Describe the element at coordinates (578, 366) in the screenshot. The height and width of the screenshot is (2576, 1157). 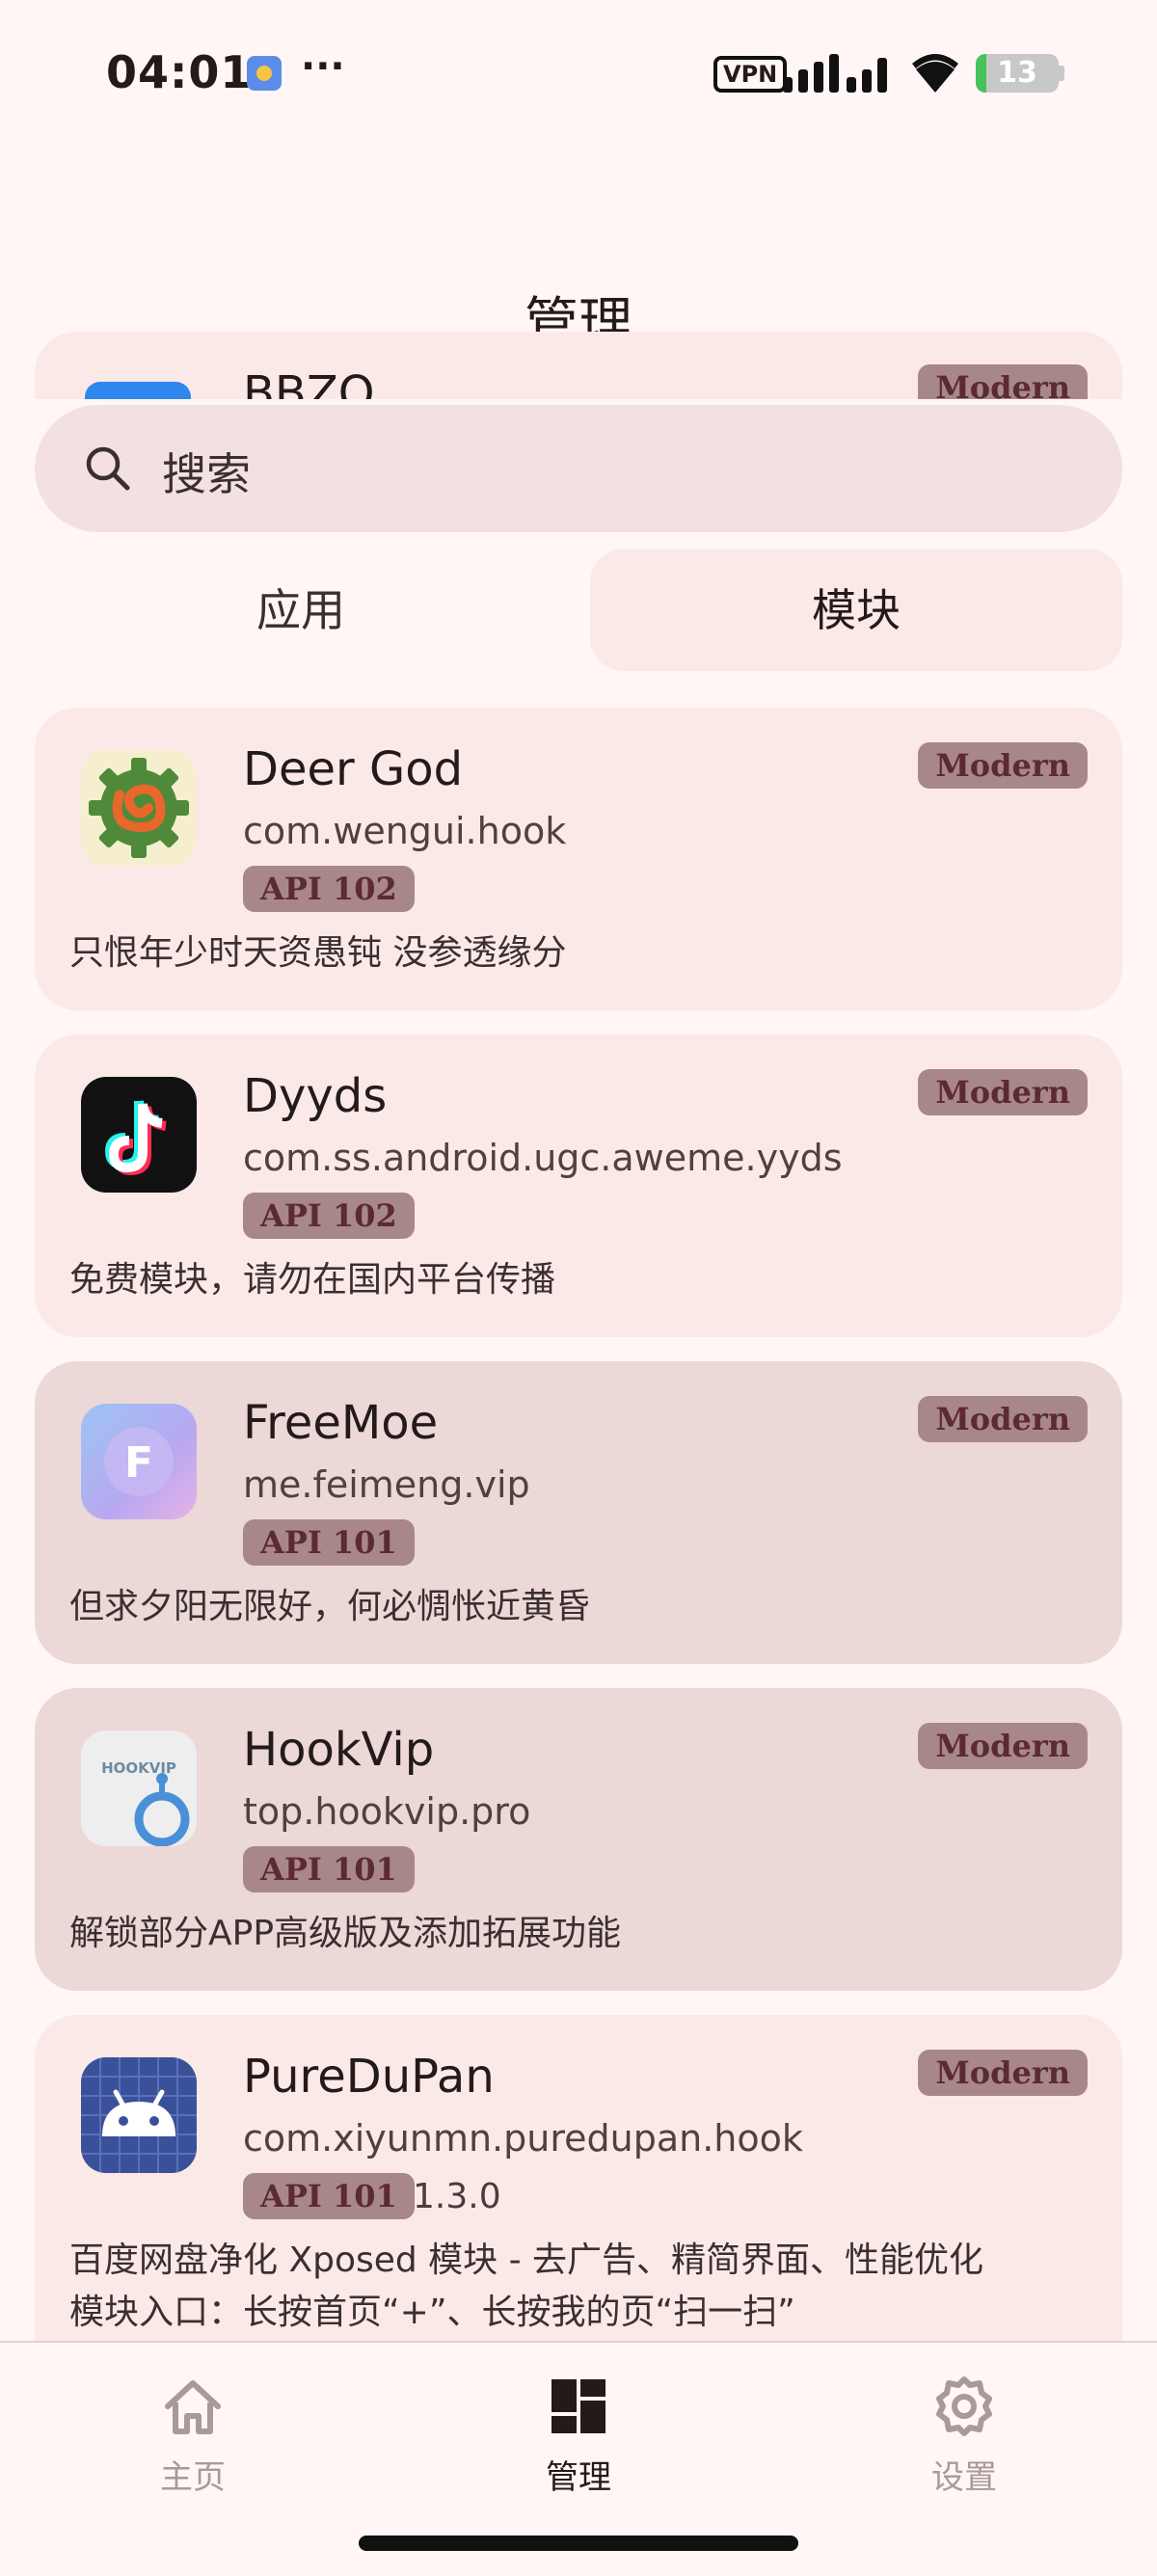
I see `module-card-partial: BBZQ Modern` at that location.